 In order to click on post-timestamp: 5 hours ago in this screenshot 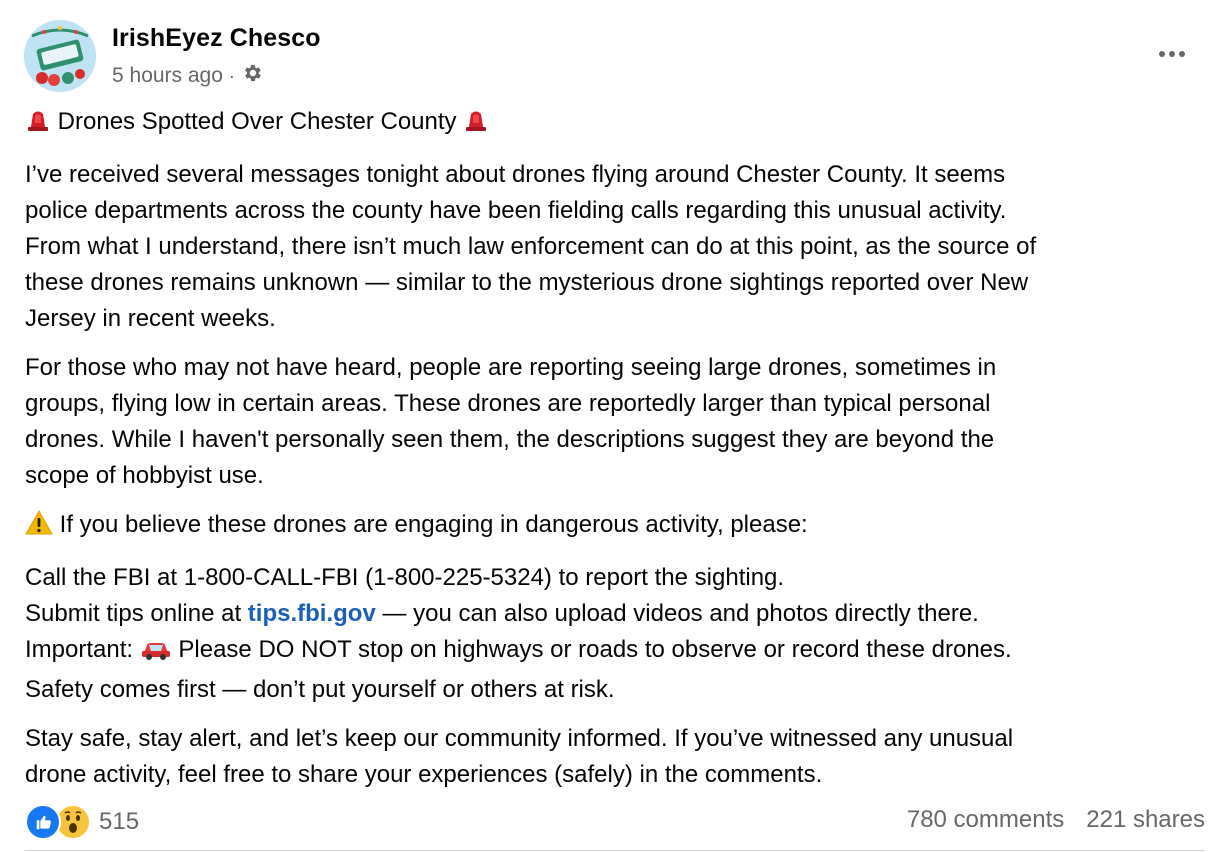, I will do `click(167, 76)`.